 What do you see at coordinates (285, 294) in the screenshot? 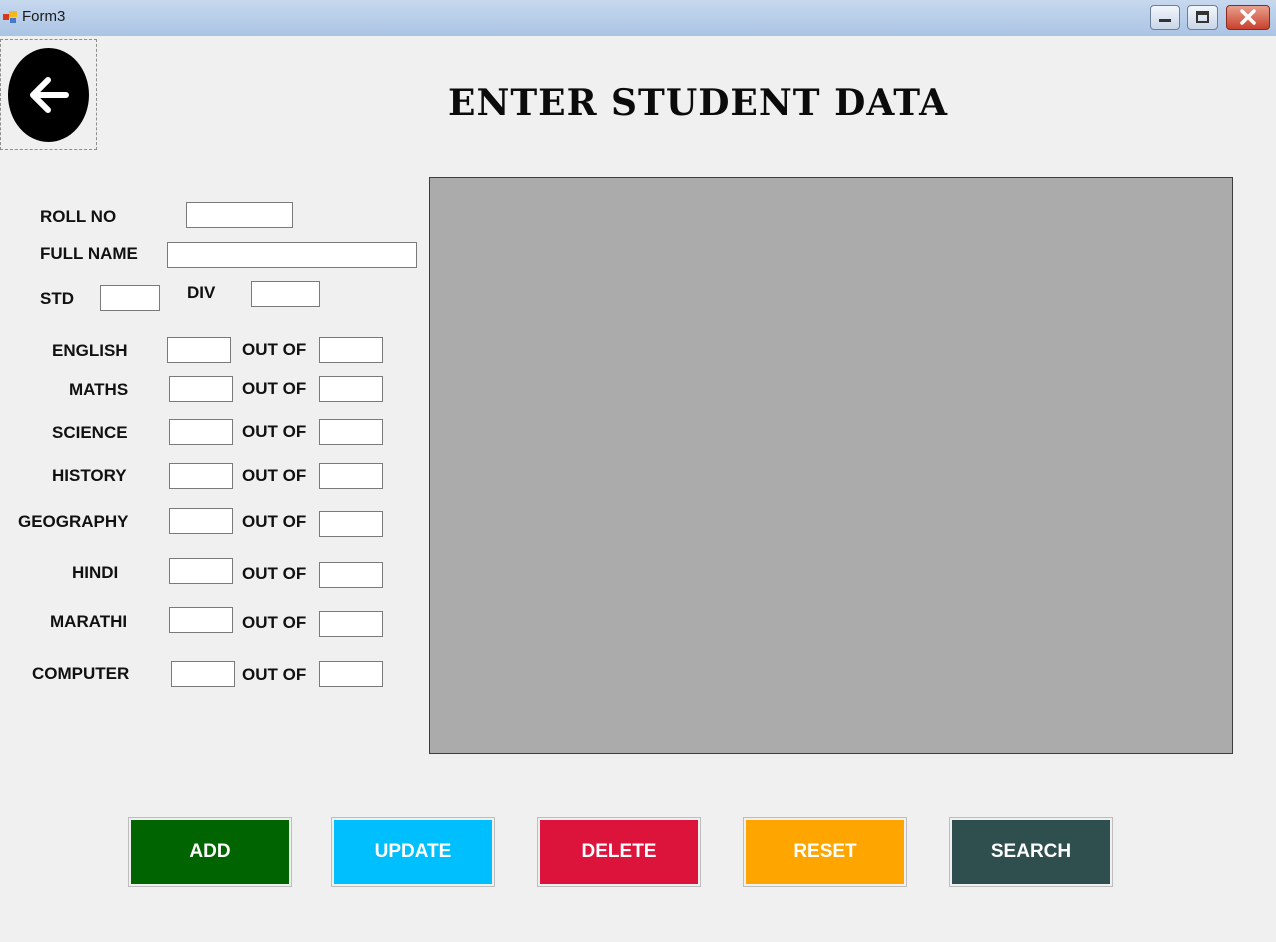
I see `div-input` at bounding box center [285, 294].